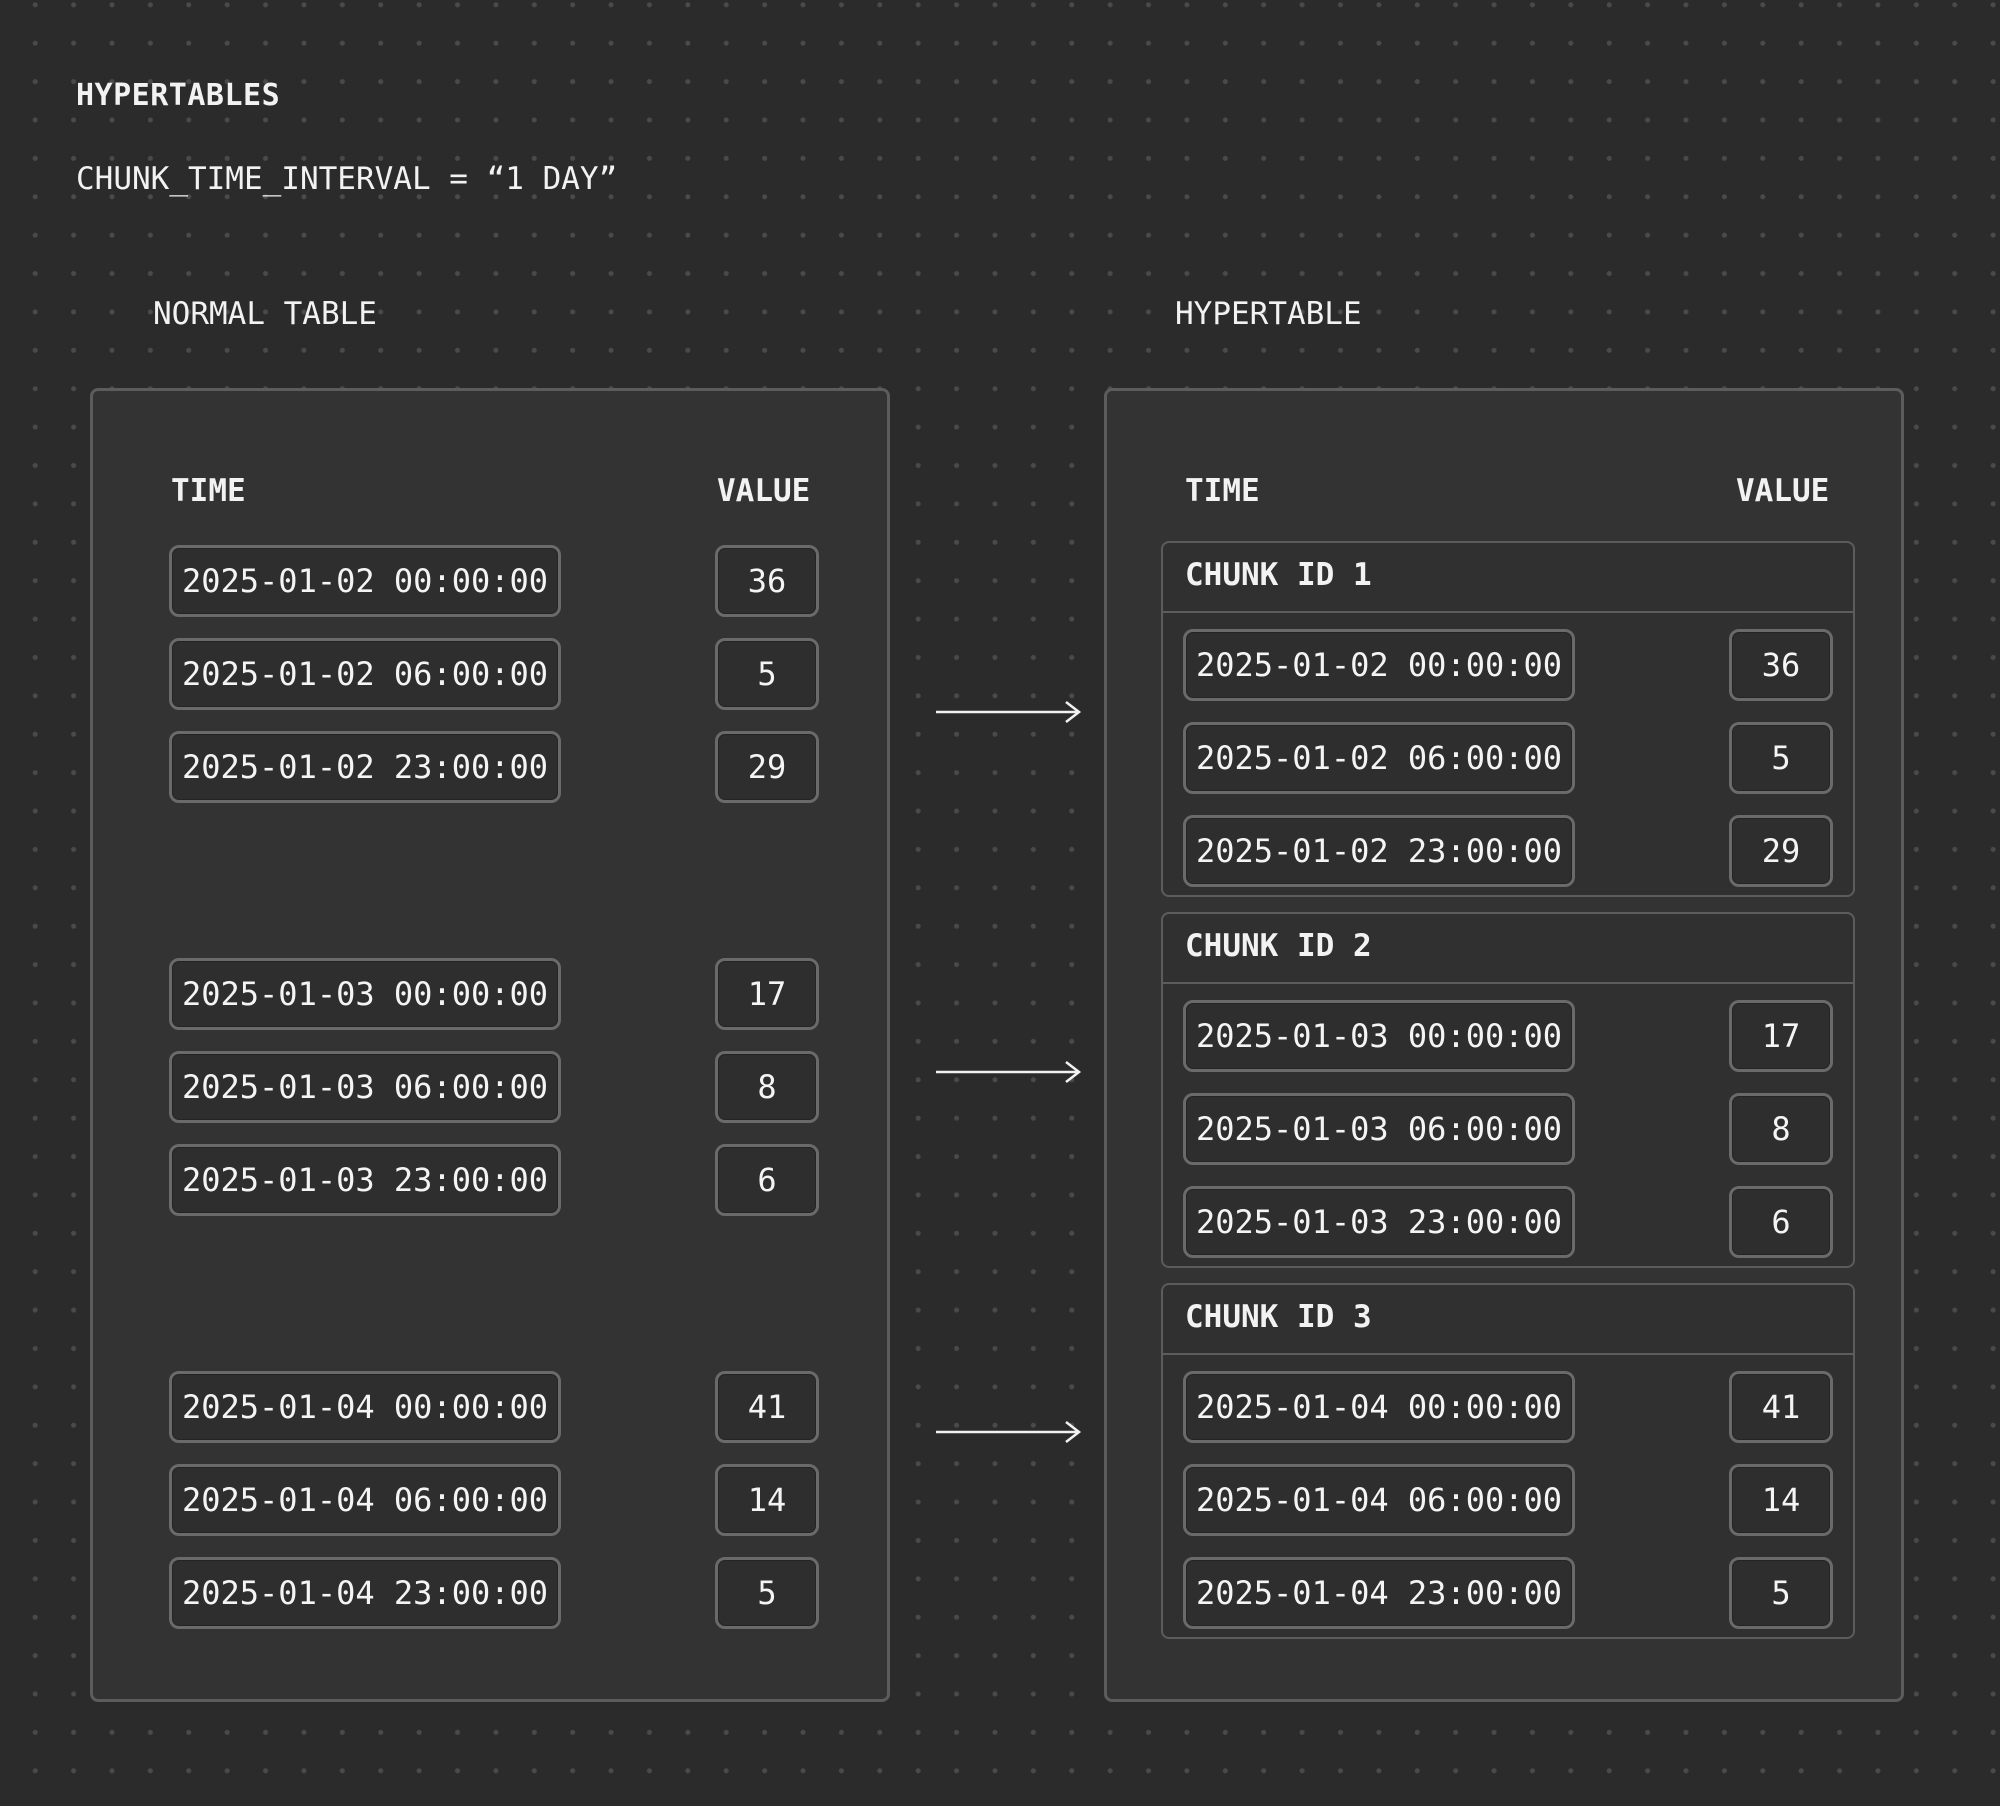 The height and width of the screenshot is (1806, 2000). Describe the element at coordinates (1278, 946) in the screenshot. I see `chunk-title: CHUNK ID 2` at that location.